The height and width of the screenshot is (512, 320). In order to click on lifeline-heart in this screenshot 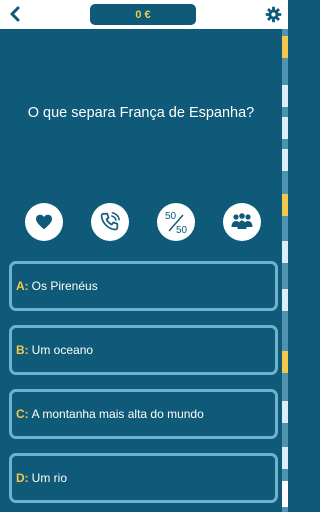, I will do `click(44, 222)`.